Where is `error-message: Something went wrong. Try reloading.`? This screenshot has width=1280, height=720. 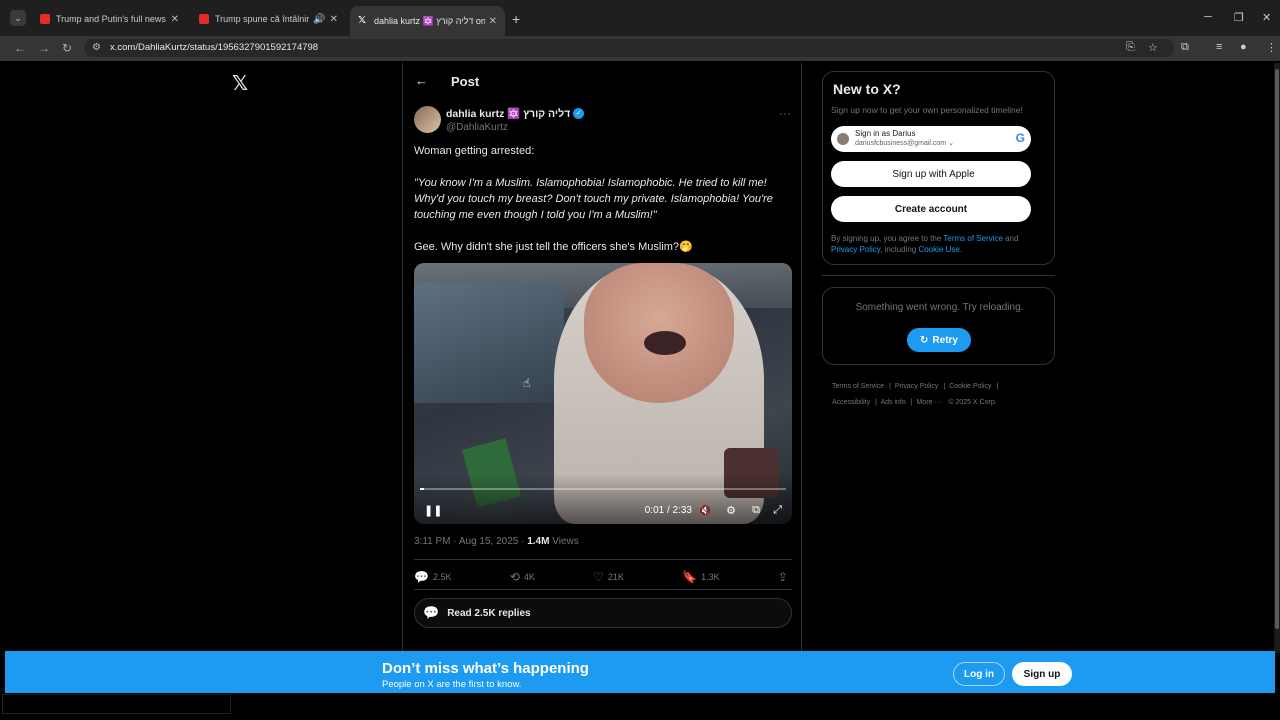 error-message: Something went wrong. Try reloading. is located at coordinates (939, 307).